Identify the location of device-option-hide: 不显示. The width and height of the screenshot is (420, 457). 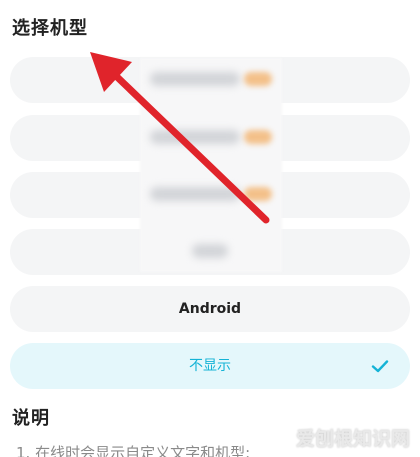
(210, 366).